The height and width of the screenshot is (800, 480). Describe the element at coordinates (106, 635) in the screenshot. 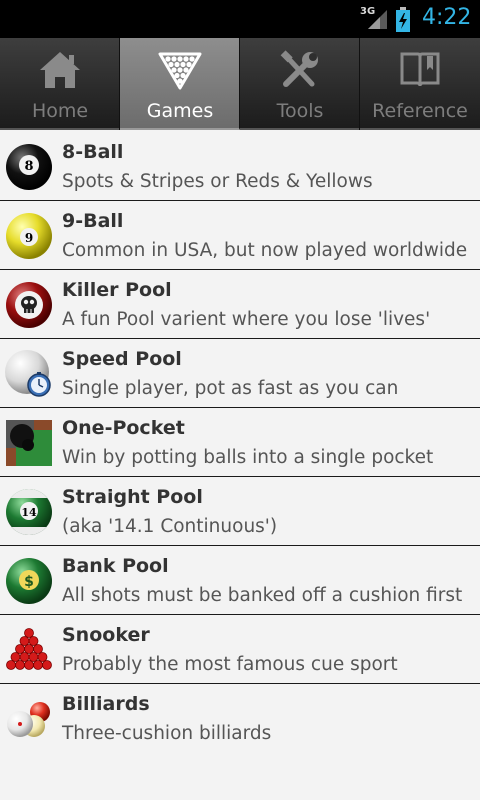

I see `game-title: Snooker` at that location.